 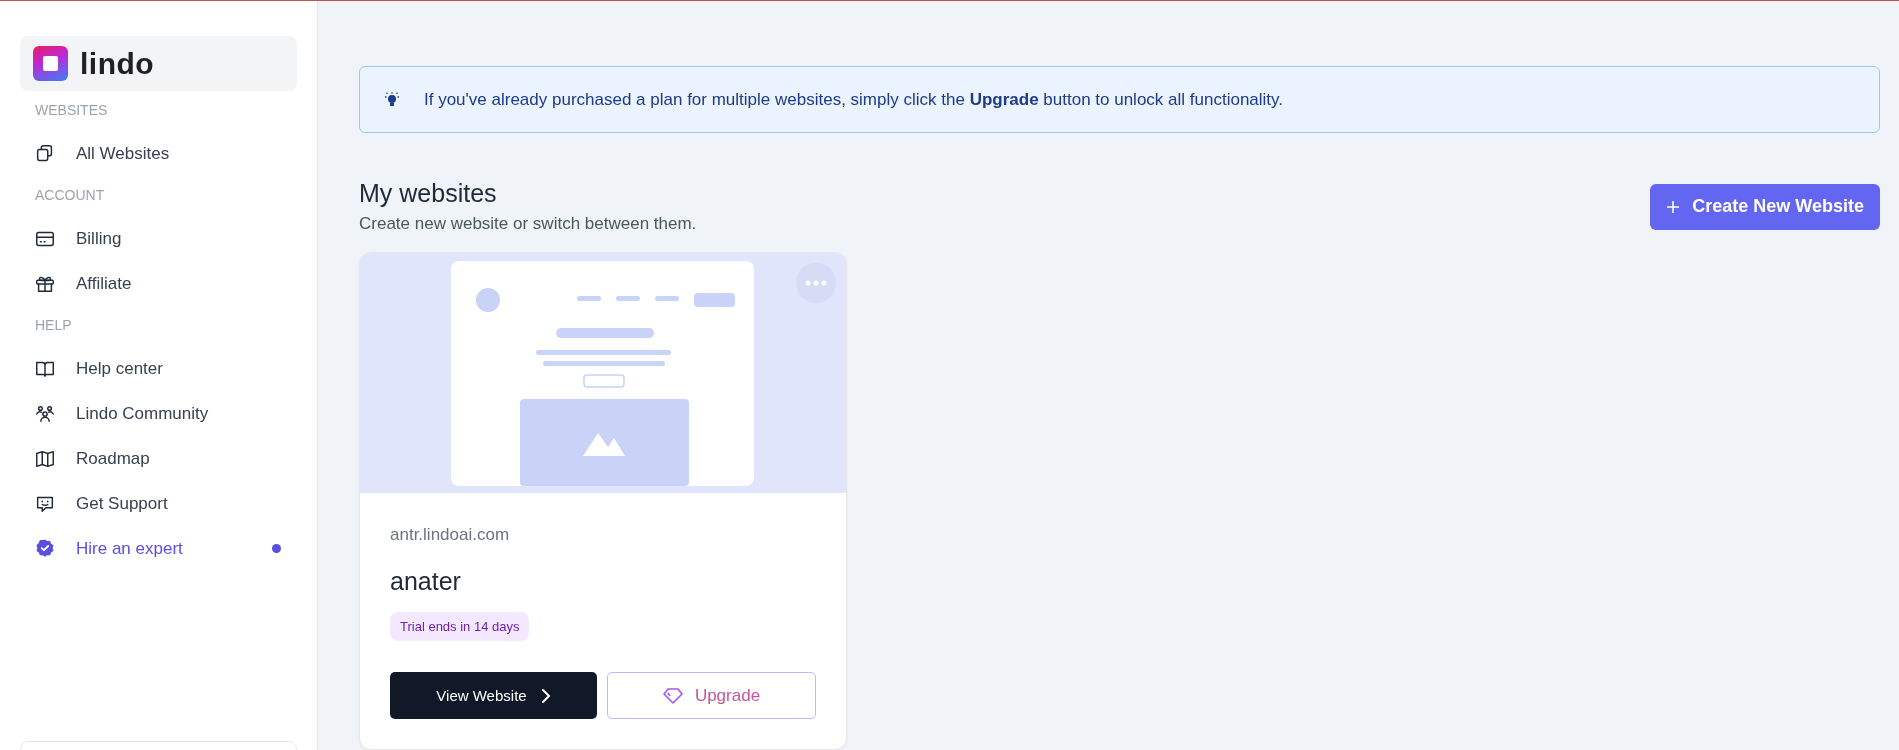 What do you see at coordinates (711, 695) in the screenshot?
I see `upgrade-button: Upgrade` at bounding box center [711, 695].